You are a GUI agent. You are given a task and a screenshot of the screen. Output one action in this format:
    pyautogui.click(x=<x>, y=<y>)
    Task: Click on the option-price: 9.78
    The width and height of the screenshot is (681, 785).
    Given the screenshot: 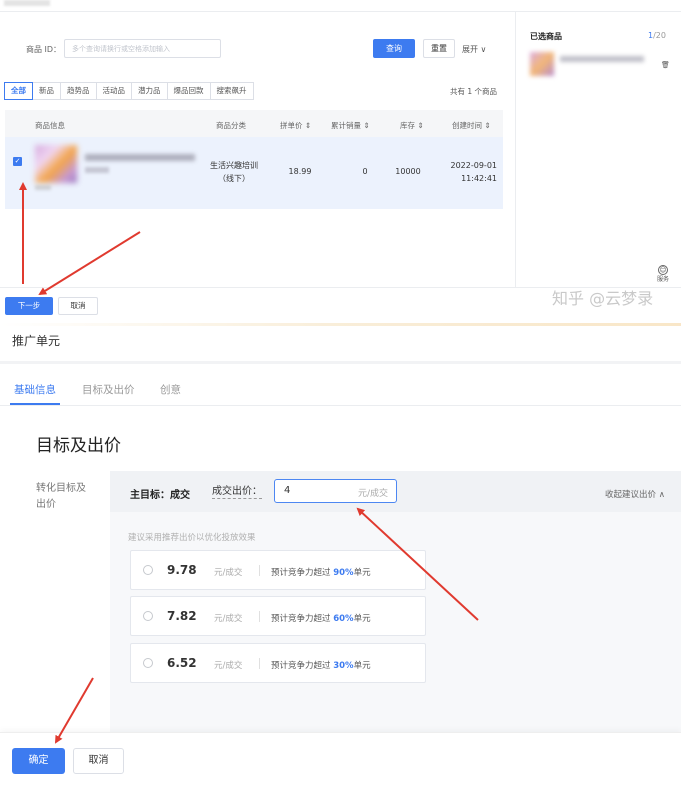 What is the action you would take?
    pyautogui.click(x=182, y=570)
    